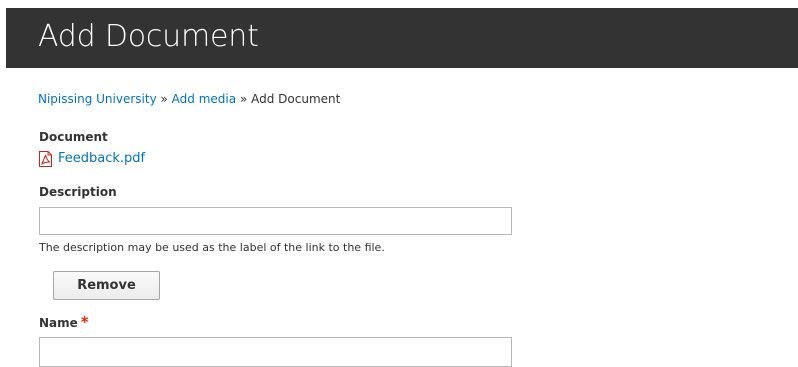 The width and height of the screenshot is (798, 367). Describe the element at coordinates (275, 221) in the screenshot. I see `description-input` at that location.